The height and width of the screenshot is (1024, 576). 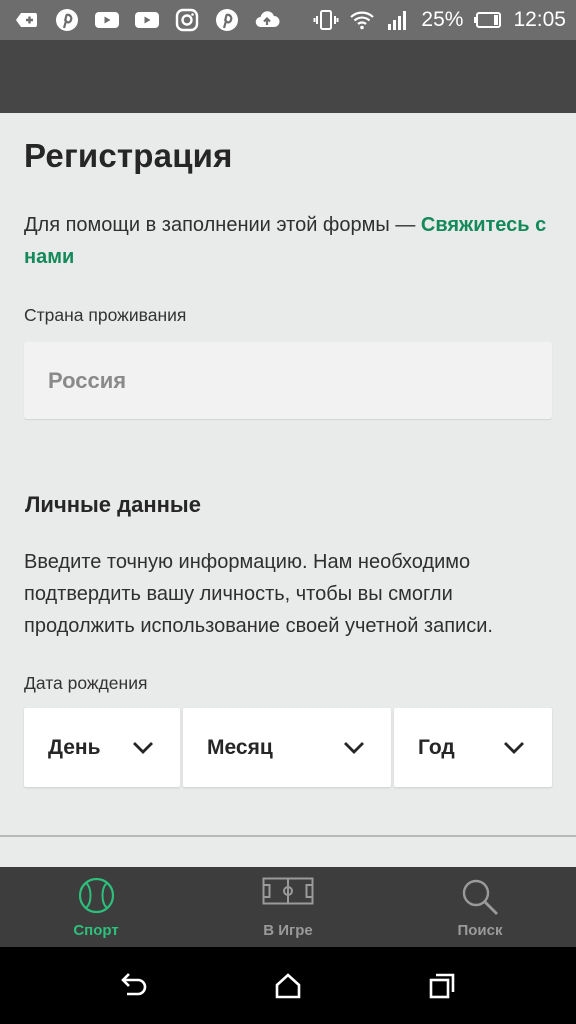 What do you see at coordinates (473, 747) in the screenshot?
I see `year-select: Год` at bounding box center [473, 747].